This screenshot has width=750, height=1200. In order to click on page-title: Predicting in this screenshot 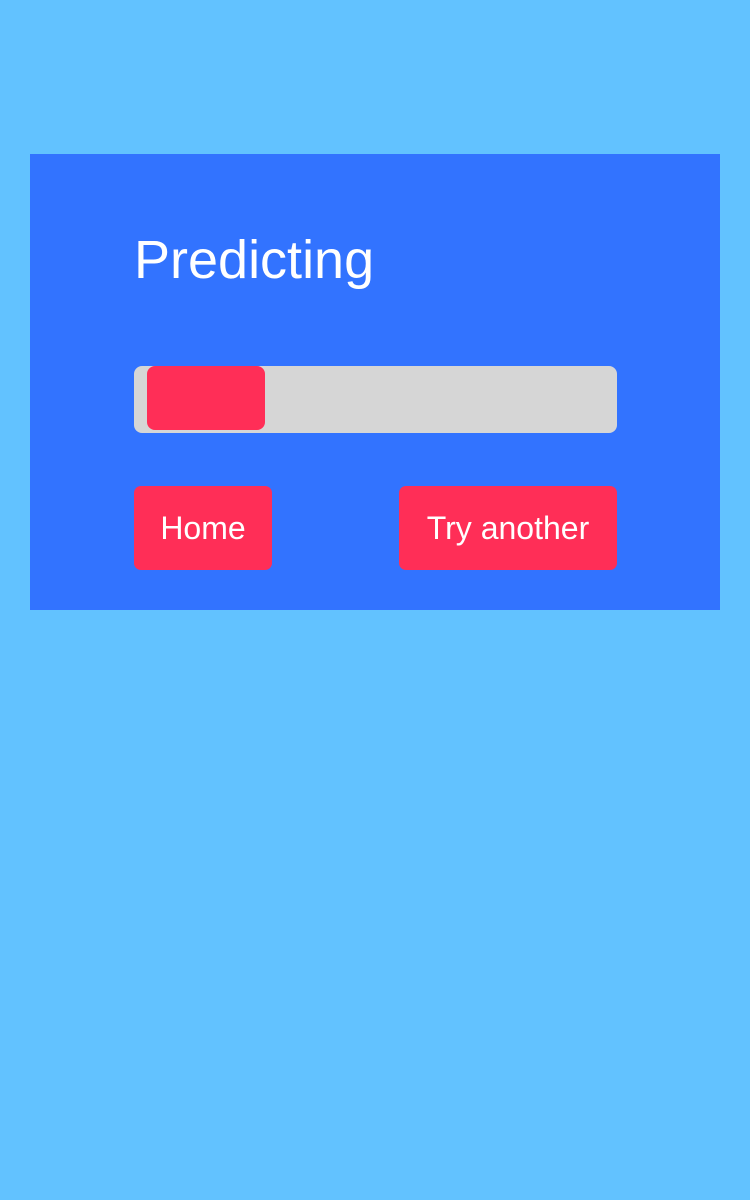, I will do `click(254, 260)`.